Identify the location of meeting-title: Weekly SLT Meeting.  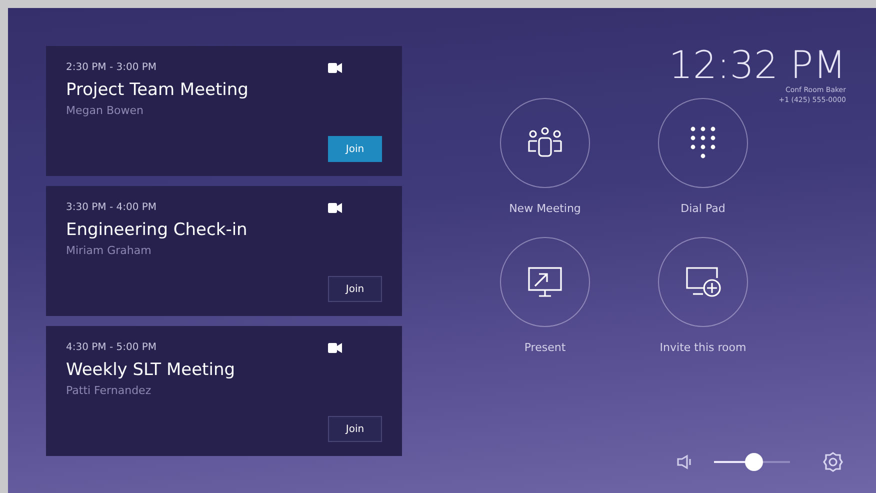
(151, 370).